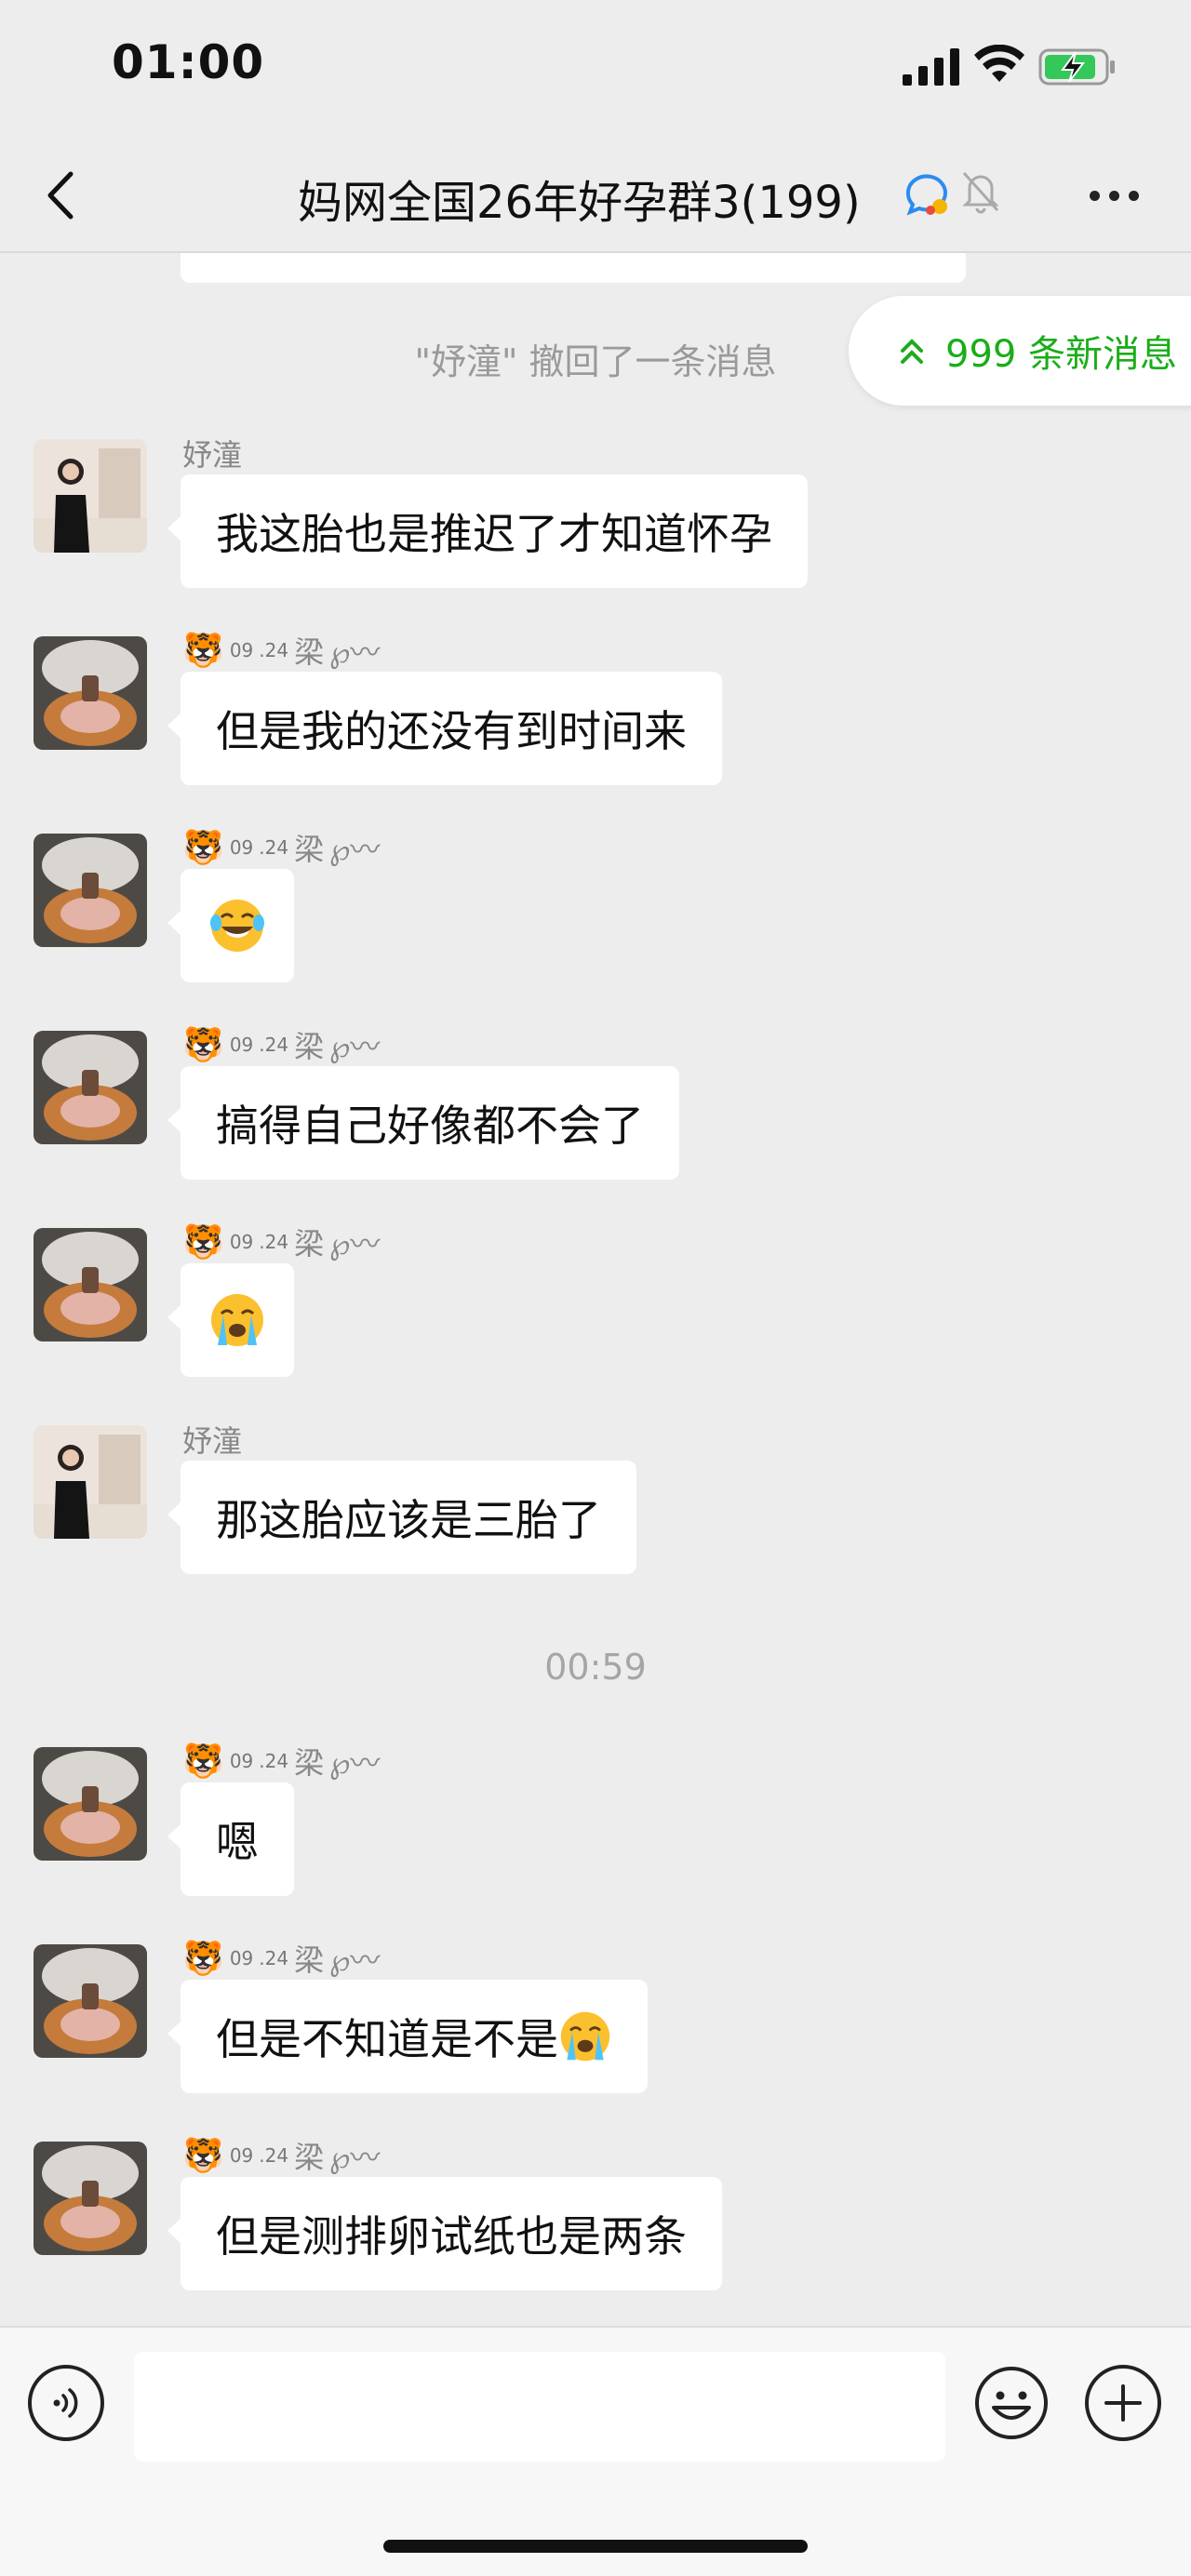  I want to click on new-messages-pill: 999 条新消息, so click(1020, 351).